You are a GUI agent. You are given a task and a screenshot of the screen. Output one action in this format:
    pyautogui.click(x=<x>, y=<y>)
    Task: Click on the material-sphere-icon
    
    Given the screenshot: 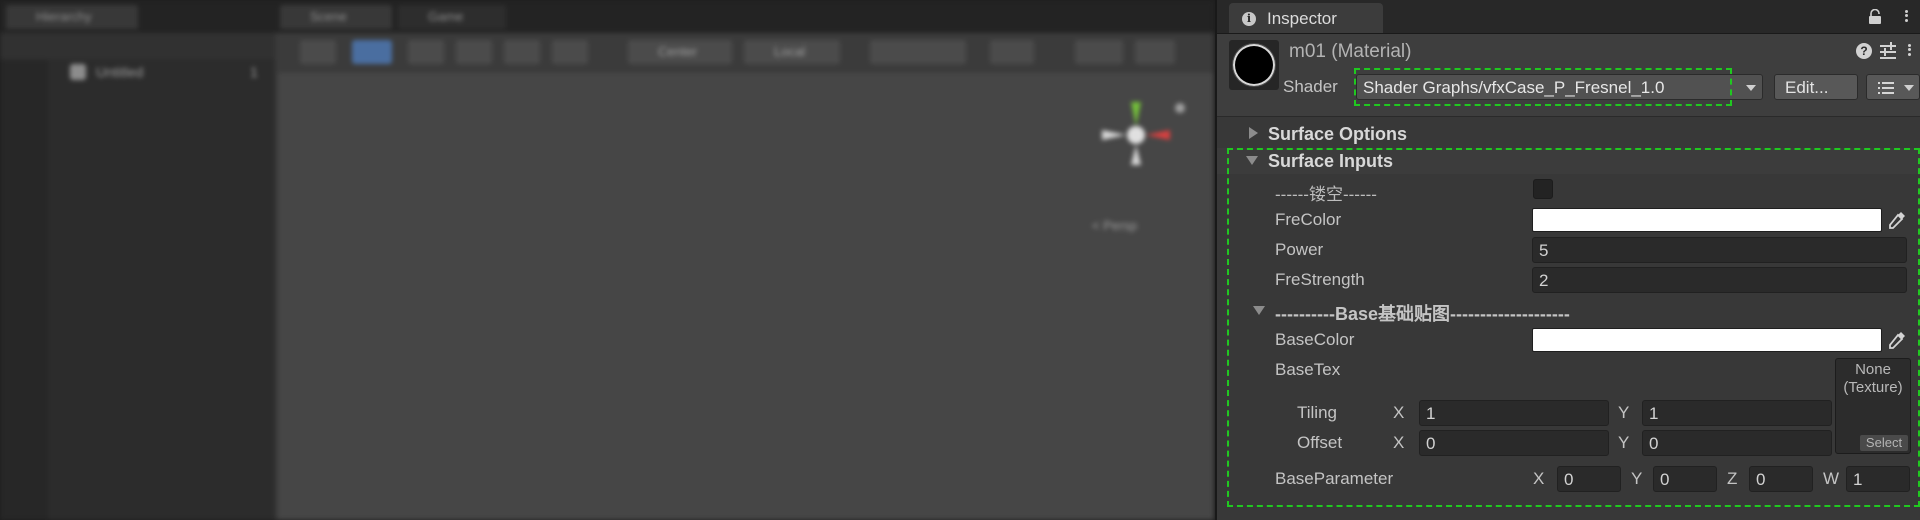 What is the action you would take?
    pyautogui.click(x=1254, y=65)
    